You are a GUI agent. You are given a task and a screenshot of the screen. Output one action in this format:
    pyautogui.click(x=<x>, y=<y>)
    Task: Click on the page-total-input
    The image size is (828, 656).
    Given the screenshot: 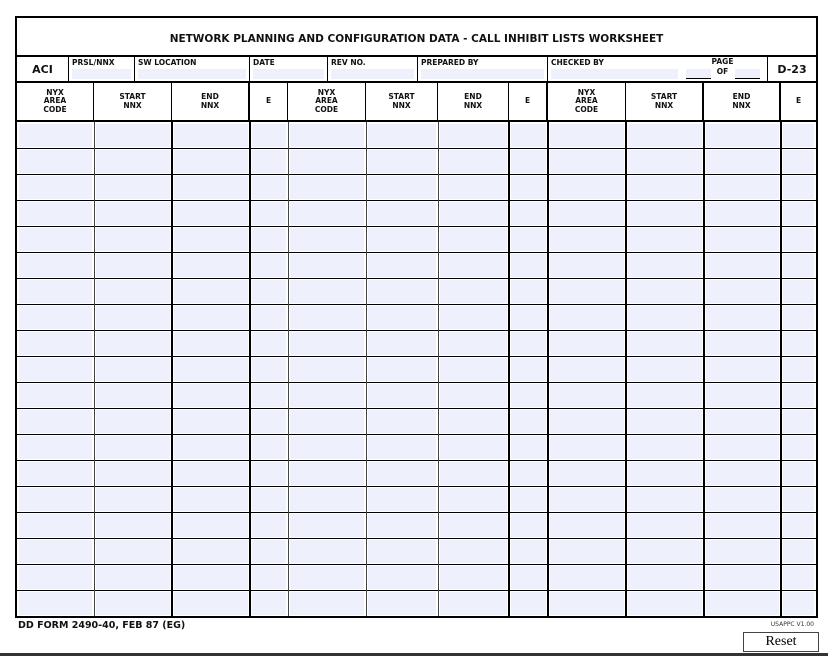 What is the action you would take?
    pyautogui.click(x=747, y=74)
    